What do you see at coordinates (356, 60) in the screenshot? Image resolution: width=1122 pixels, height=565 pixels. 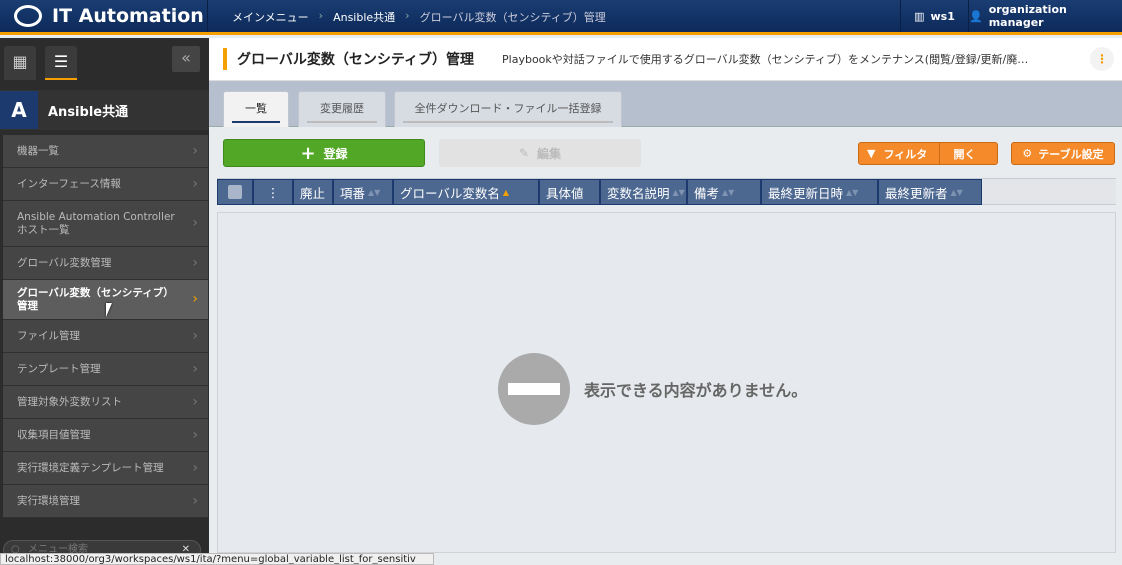 I see `page-title: グローバル変数（センシティブ）管理` at bounding box center [356, 60].